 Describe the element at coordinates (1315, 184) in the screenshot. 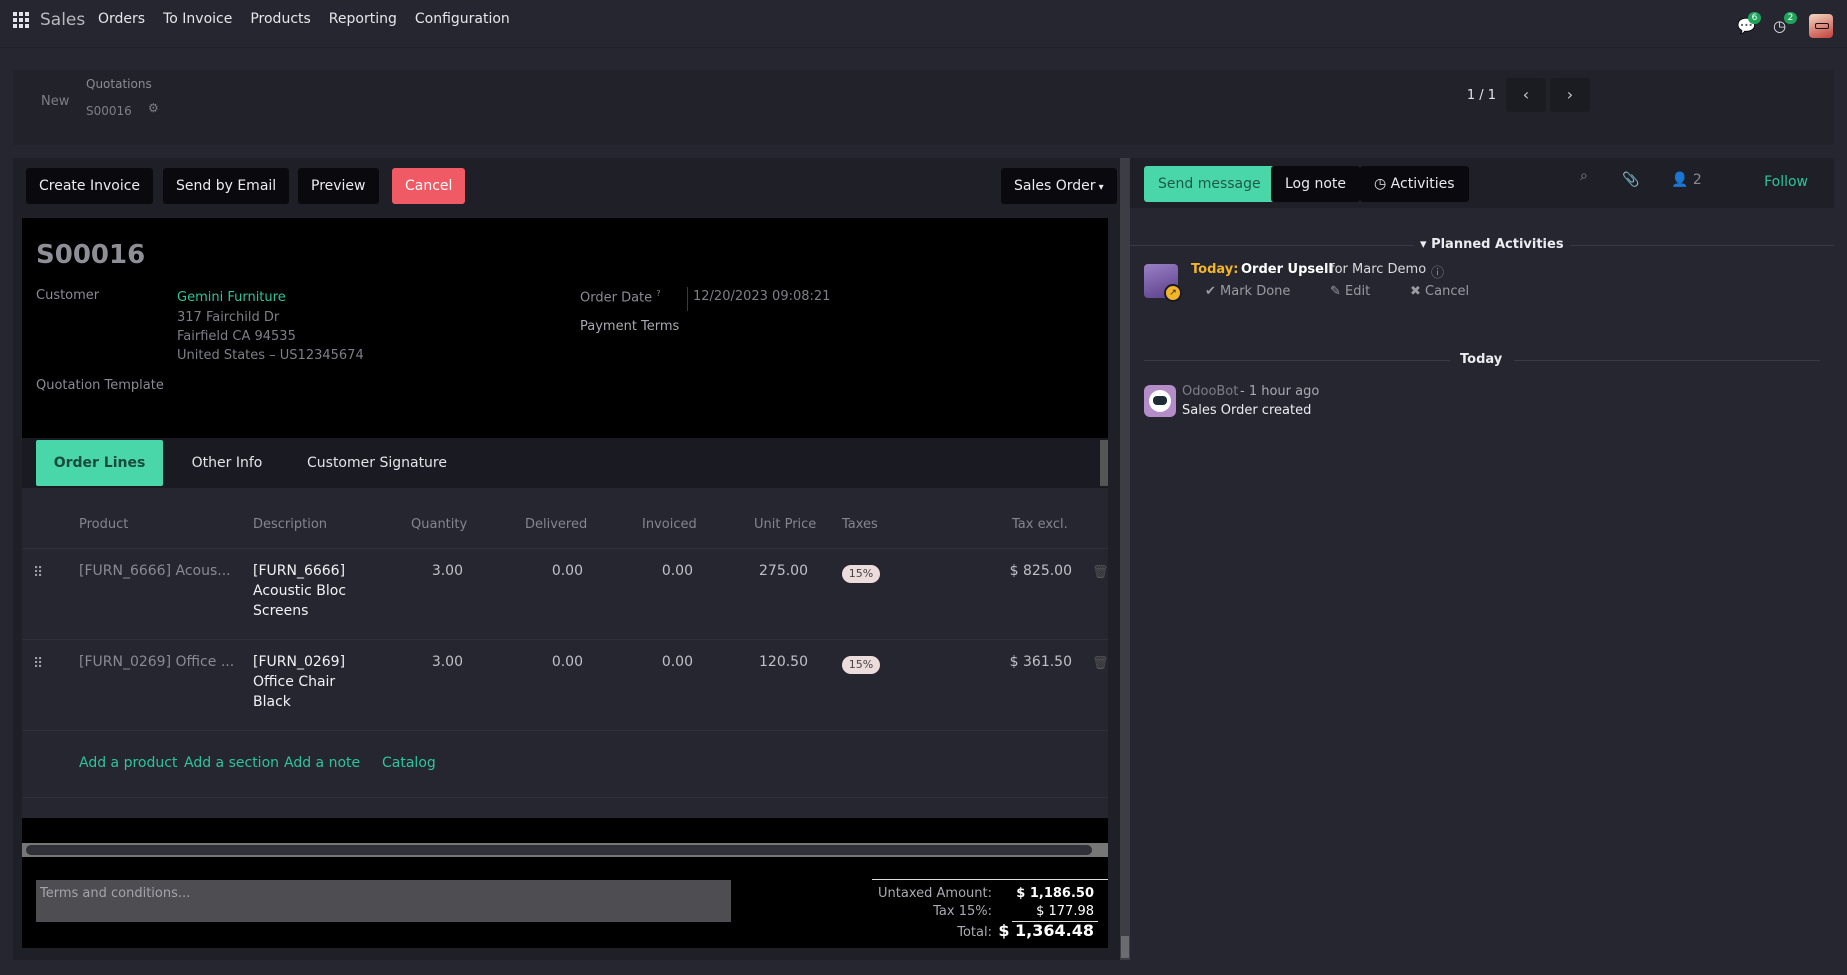

I see `log-note-button: Log note` at that location.